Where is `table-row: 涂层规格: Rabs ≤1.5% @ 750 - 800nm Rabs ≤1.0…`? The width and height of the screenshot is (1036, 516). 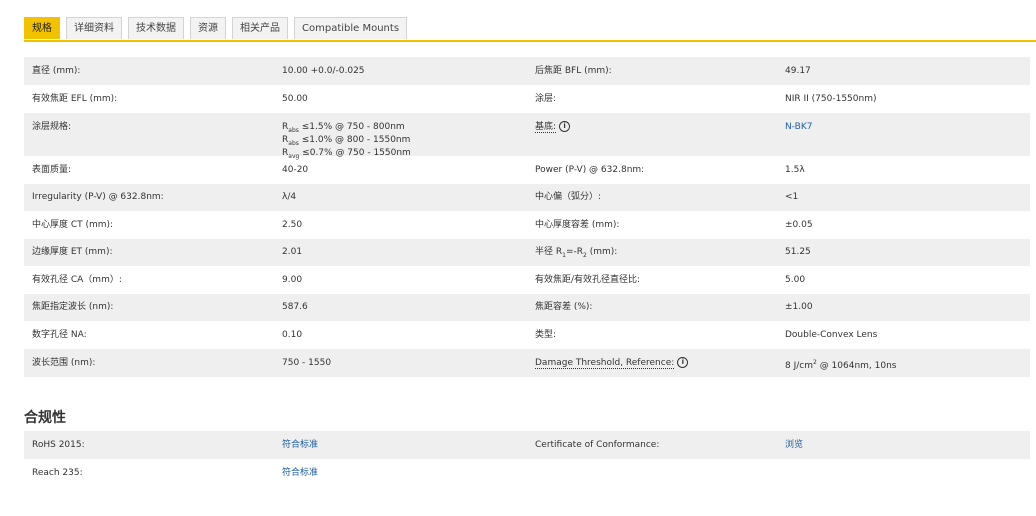 table-row: 涂层规格: Rabs ≤1.5% @ 750 - 800nm Rabs ≤1.0… is located at coordinates (527, 136).